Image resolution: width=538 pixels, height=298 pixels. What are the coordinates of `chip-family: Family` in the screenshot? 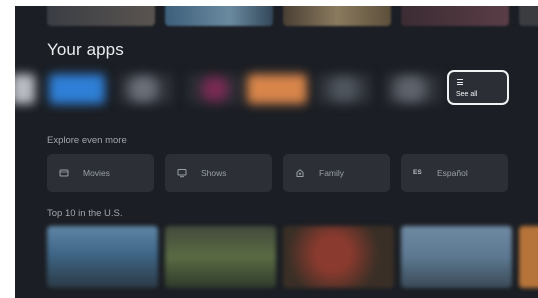 It's located at (336, 173).